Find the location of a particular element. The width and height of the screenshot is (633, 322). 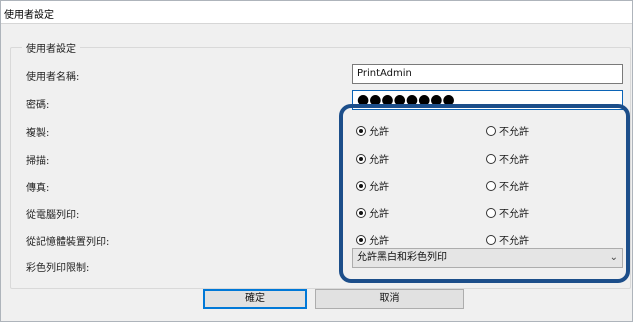

cancel-button: 取消 is located at coordinates (389, 299).